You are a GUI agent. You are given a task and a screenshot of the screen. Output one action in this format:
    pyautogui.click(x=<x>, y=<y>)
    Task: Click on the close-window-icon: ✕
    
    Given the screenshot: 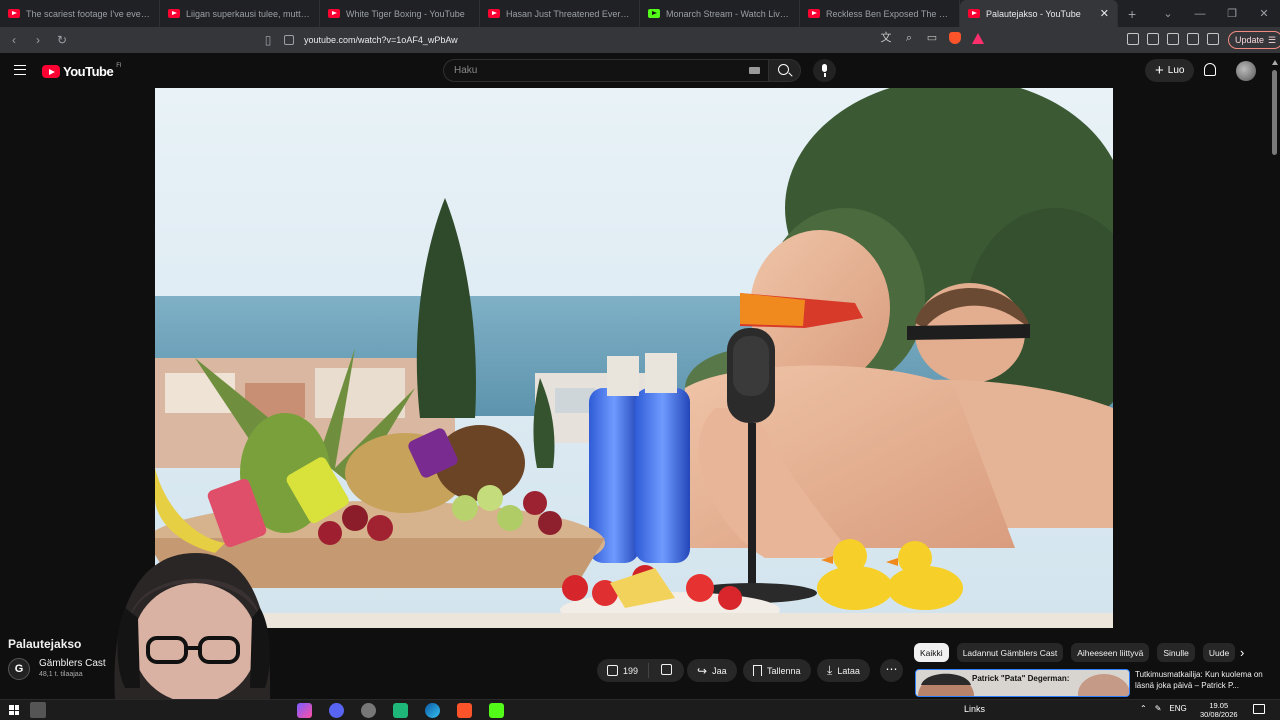 What is the action you would take?
    pyautogui.click(x=1264, y=13)
    